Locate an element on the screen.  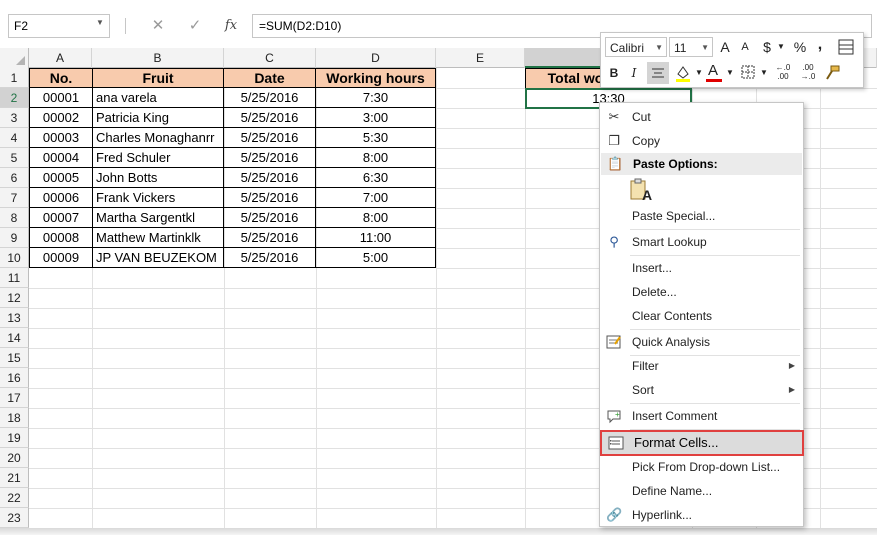
row-header: 2 is located at coordinates (14, 98).